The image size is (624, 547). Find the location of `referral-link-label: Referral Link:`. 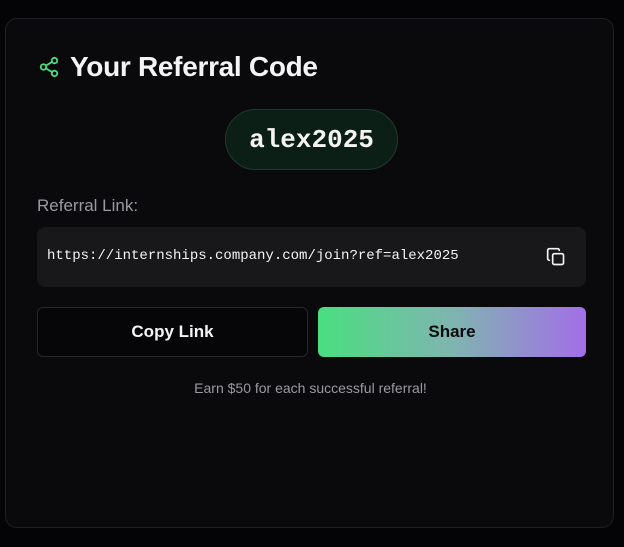

referral-link-label: Referral Link: is located at coordinates (88, 205).